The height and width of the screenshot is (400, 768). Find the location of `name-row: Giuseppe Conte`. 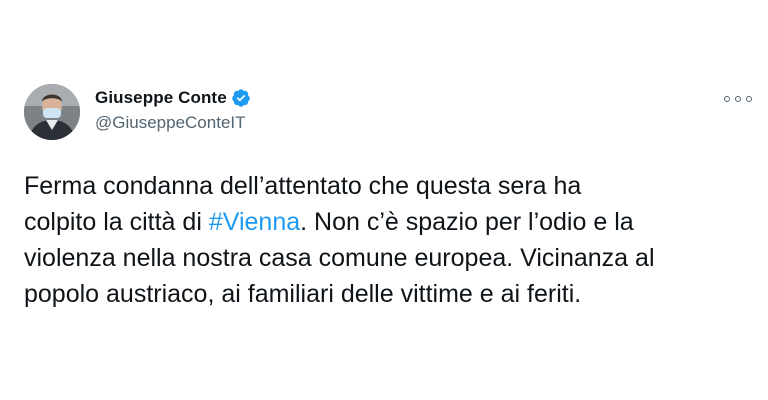

name-row: Giuseppe Conte is located at coordinates (173, 98).